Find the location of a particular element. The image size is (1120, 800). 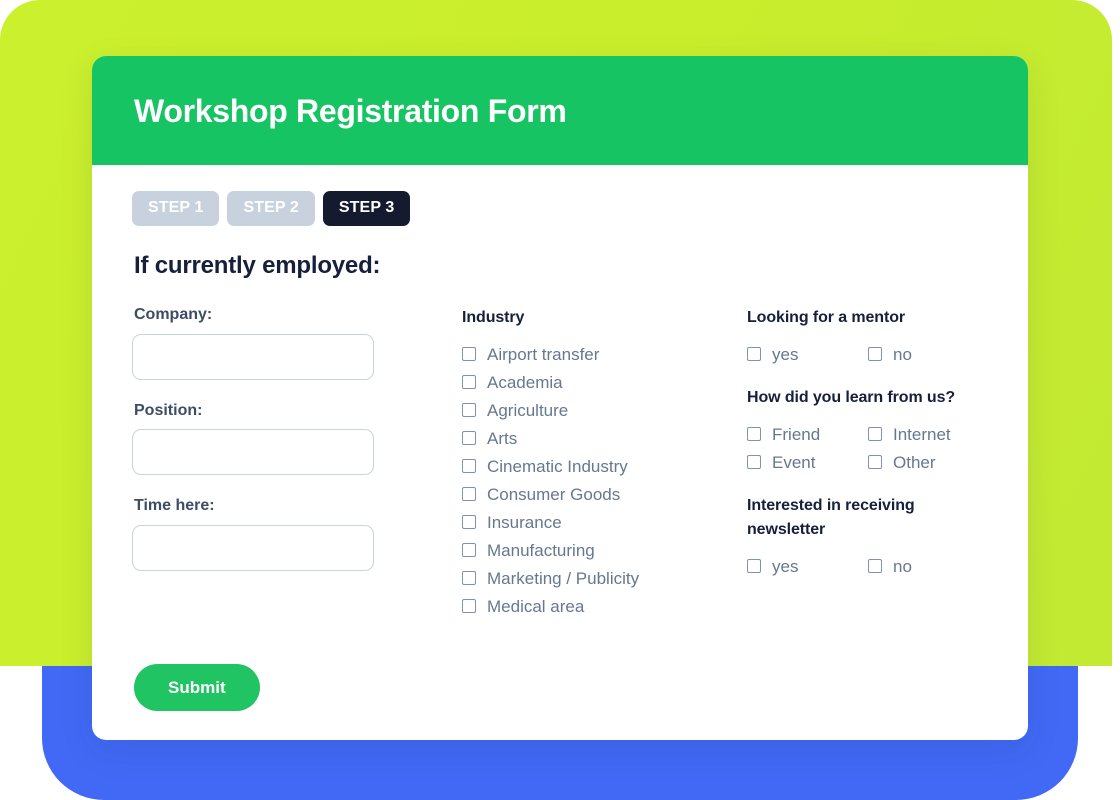

mentor-checkbox-group: yes no is located at coordinates (872, 354).